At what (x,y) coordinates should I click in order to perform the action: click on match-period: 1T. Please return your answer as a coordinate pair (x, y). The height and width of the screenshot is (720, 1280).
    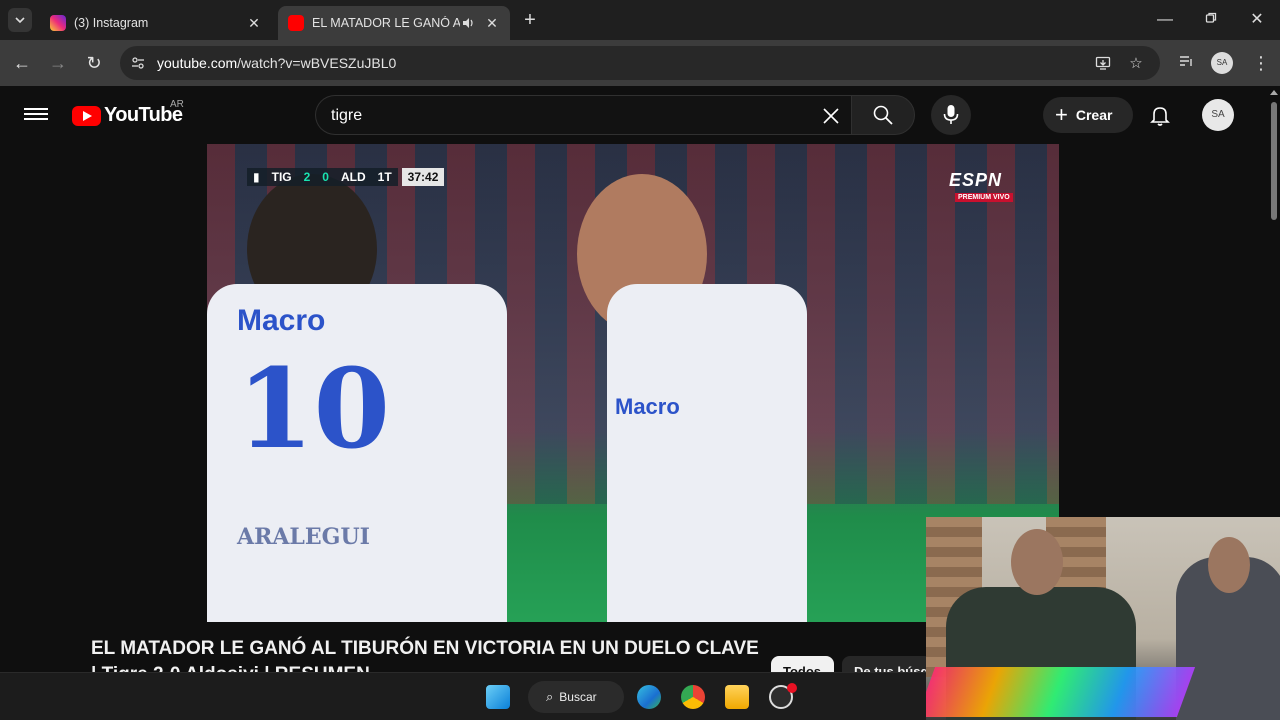
    Looking at the image, I should click on (384, 177).